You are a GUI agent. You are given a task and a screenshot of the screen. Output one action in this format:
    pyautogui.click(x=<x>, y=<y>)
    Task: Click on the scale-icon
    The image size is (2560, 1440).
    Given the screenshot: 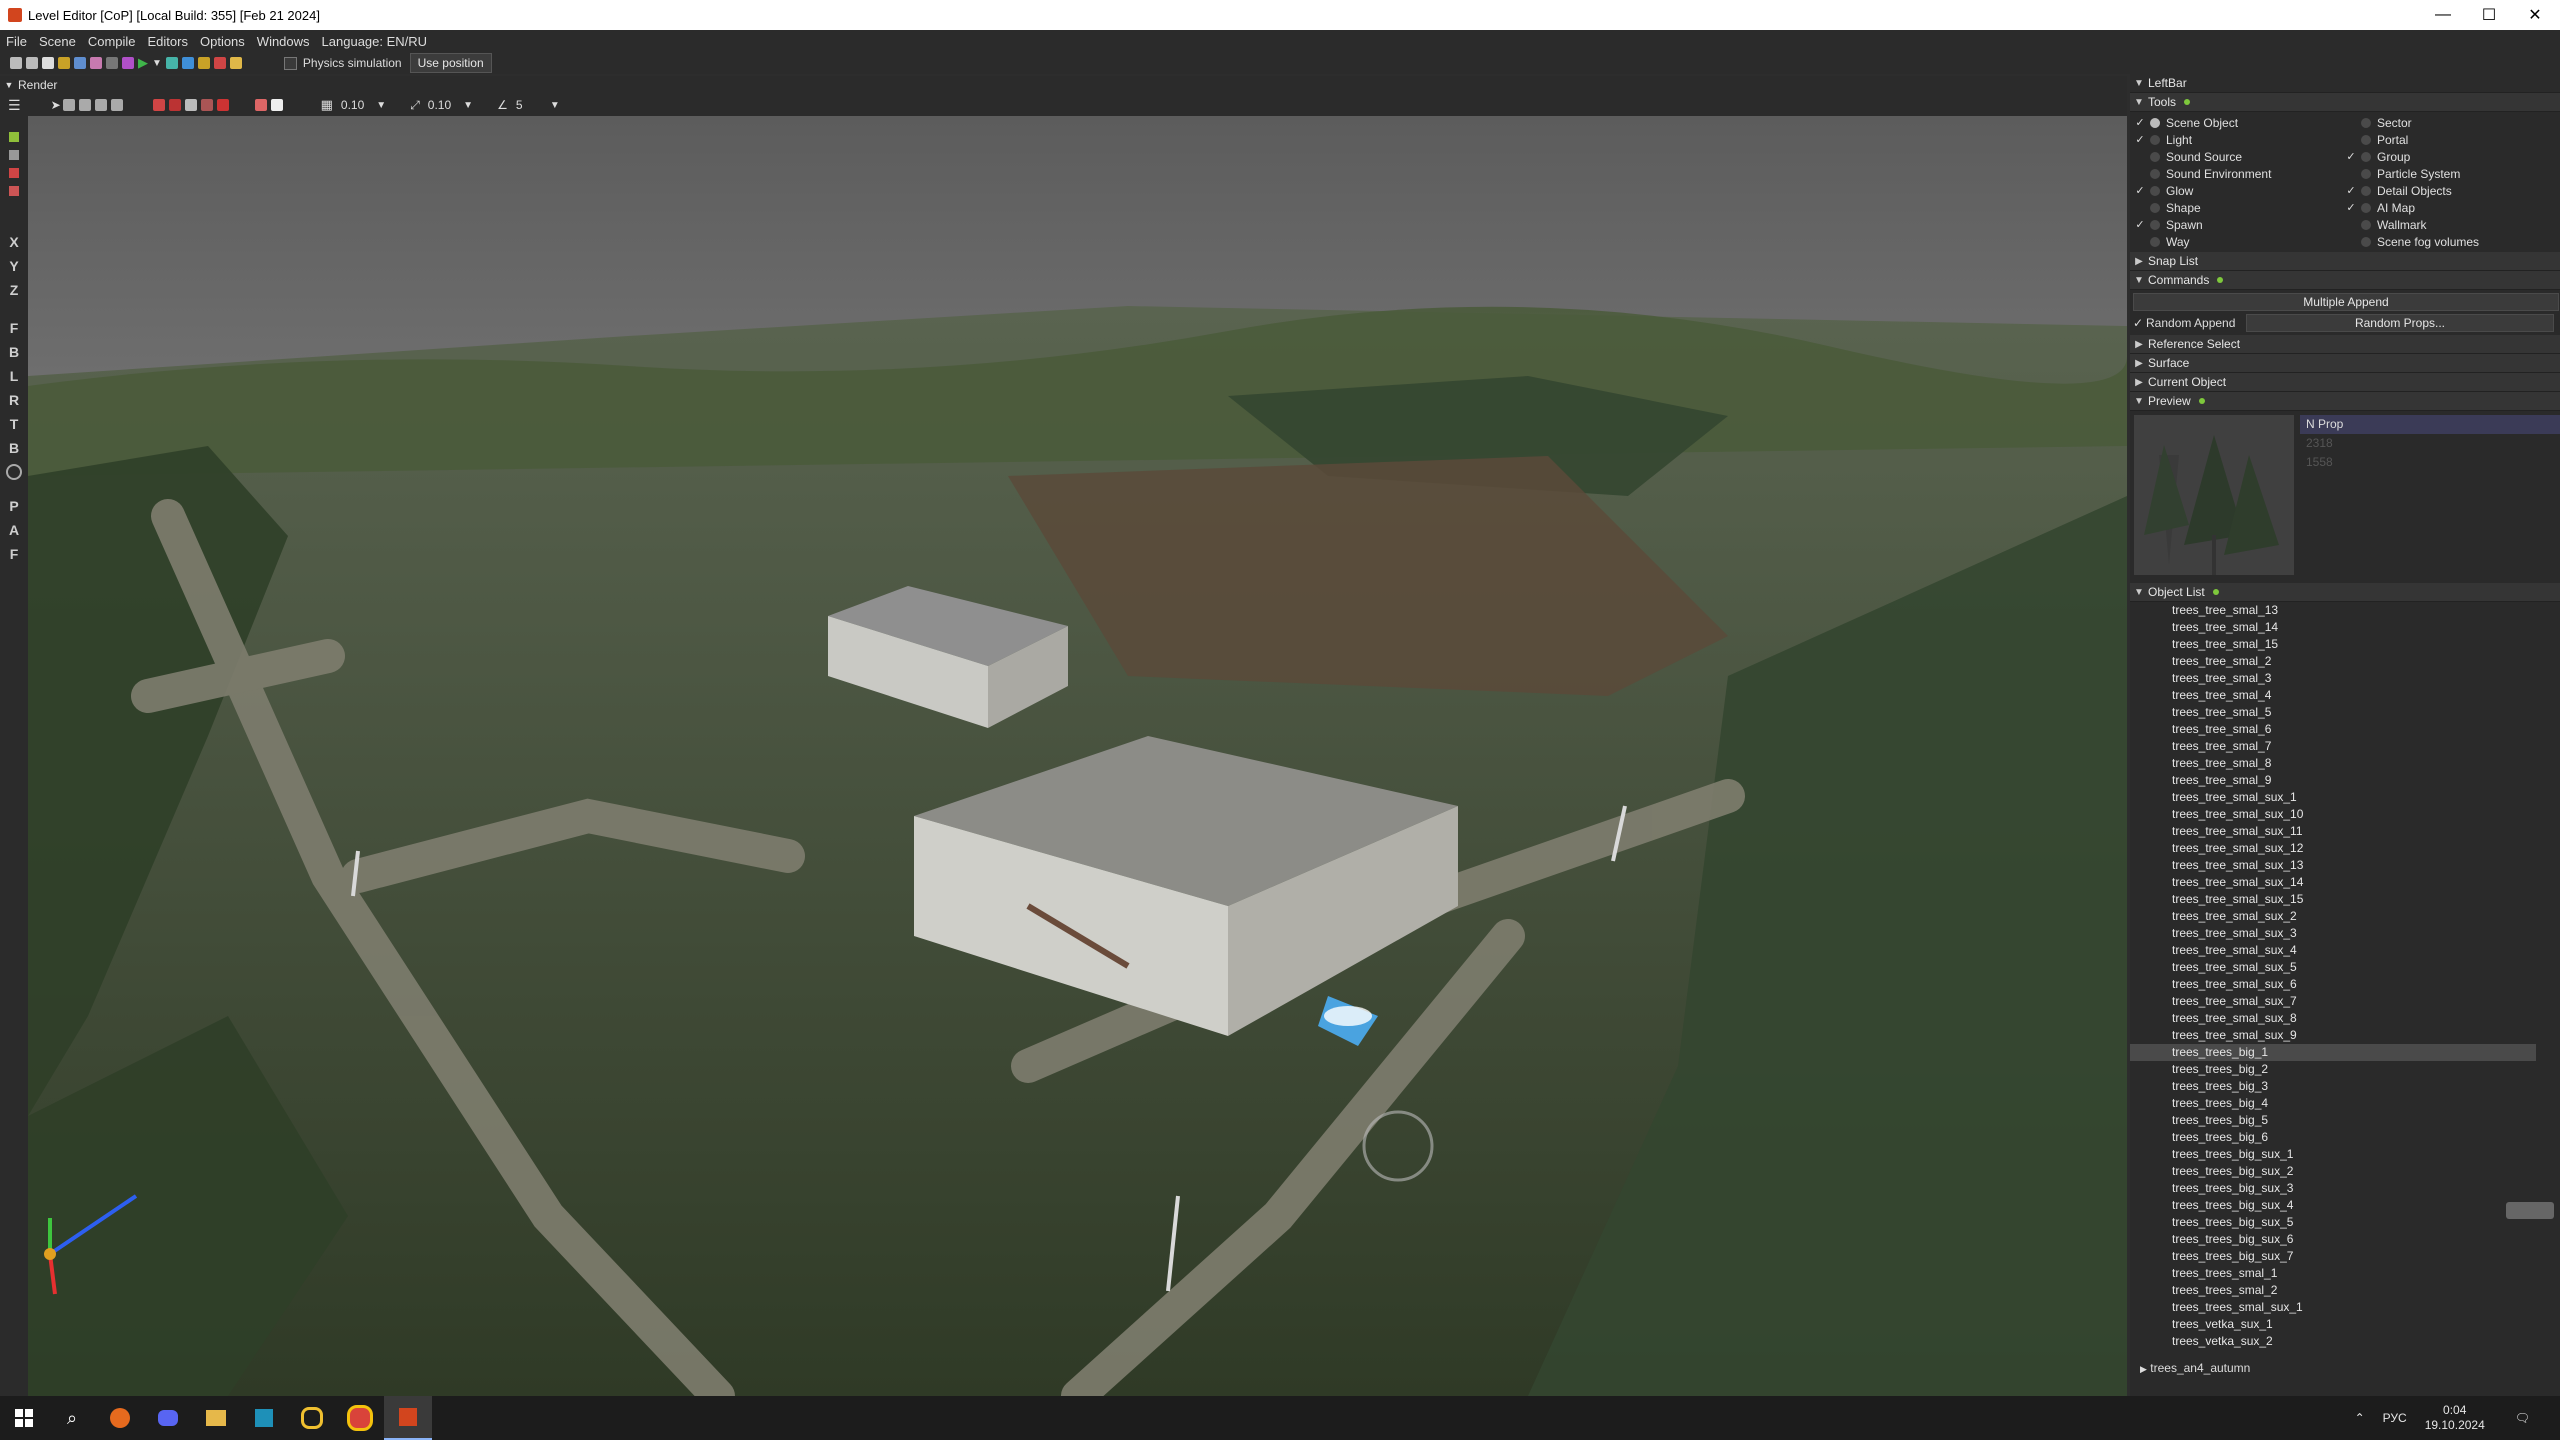 What is the action you would take?
    pyautogui.click(x=100, y=105)
    